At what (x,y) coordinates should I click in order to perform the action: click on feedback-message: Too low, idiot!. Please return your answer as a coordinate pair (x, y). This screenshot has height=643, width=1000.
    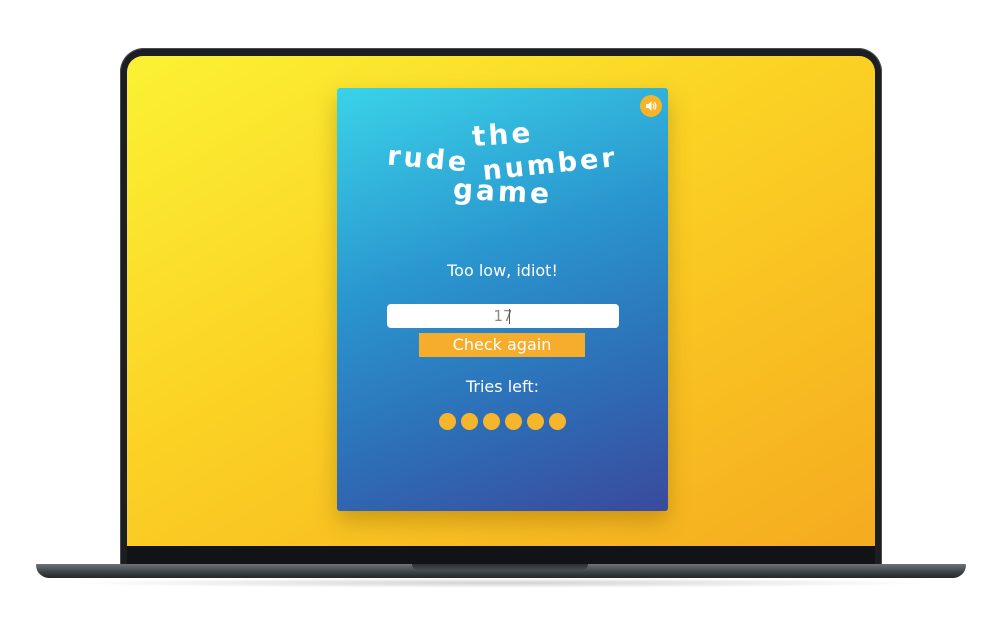
    Looking at the image, I should click on (502, 270).